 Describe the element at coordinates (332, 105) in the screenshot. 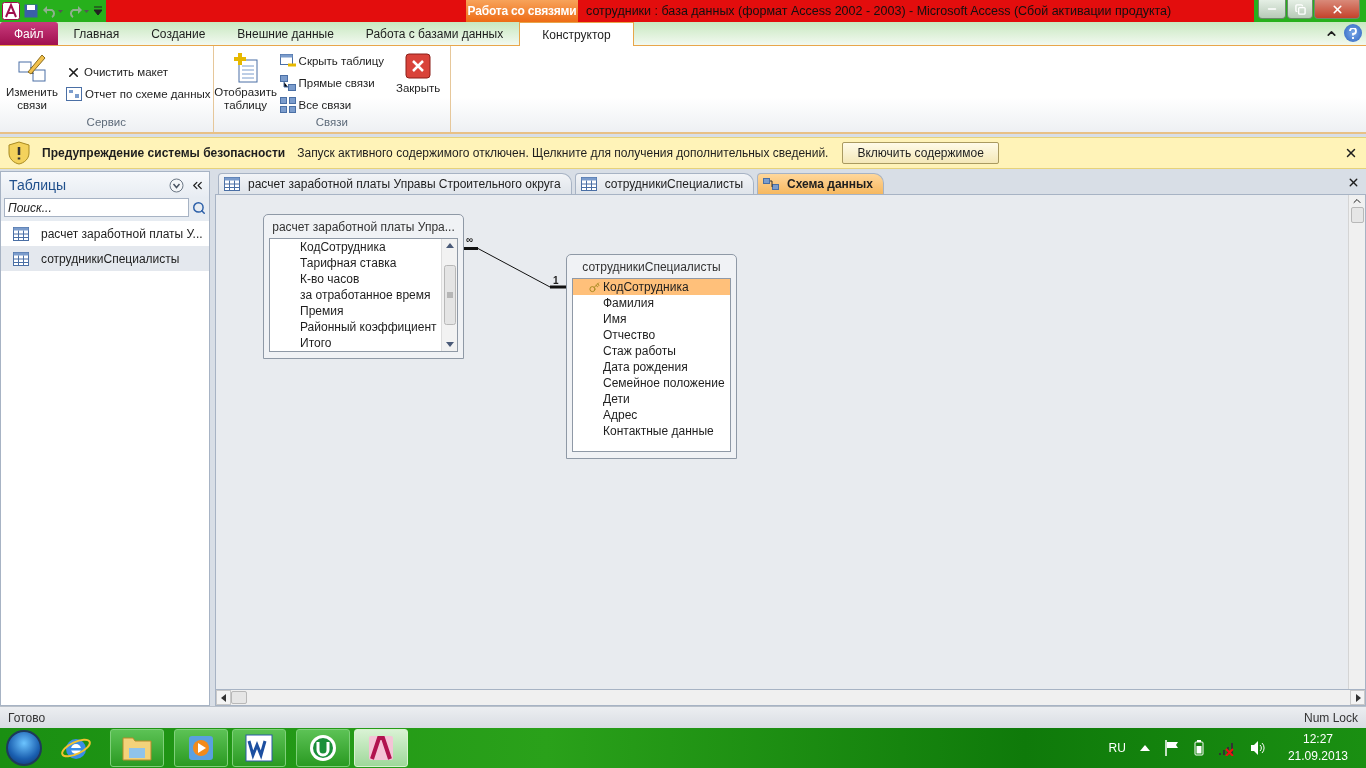

I see `ribbon-button: Все связи` at that location.